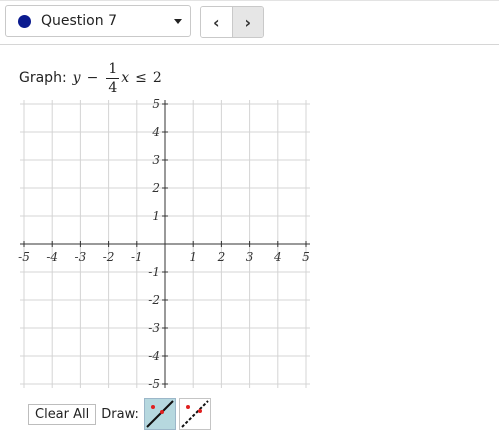 Image resolution: width=499 pixels, height=441 pixels. Describe the element at coordinates (154, 300) in the screenshot. I see `y-tick-label: -2` at that location.